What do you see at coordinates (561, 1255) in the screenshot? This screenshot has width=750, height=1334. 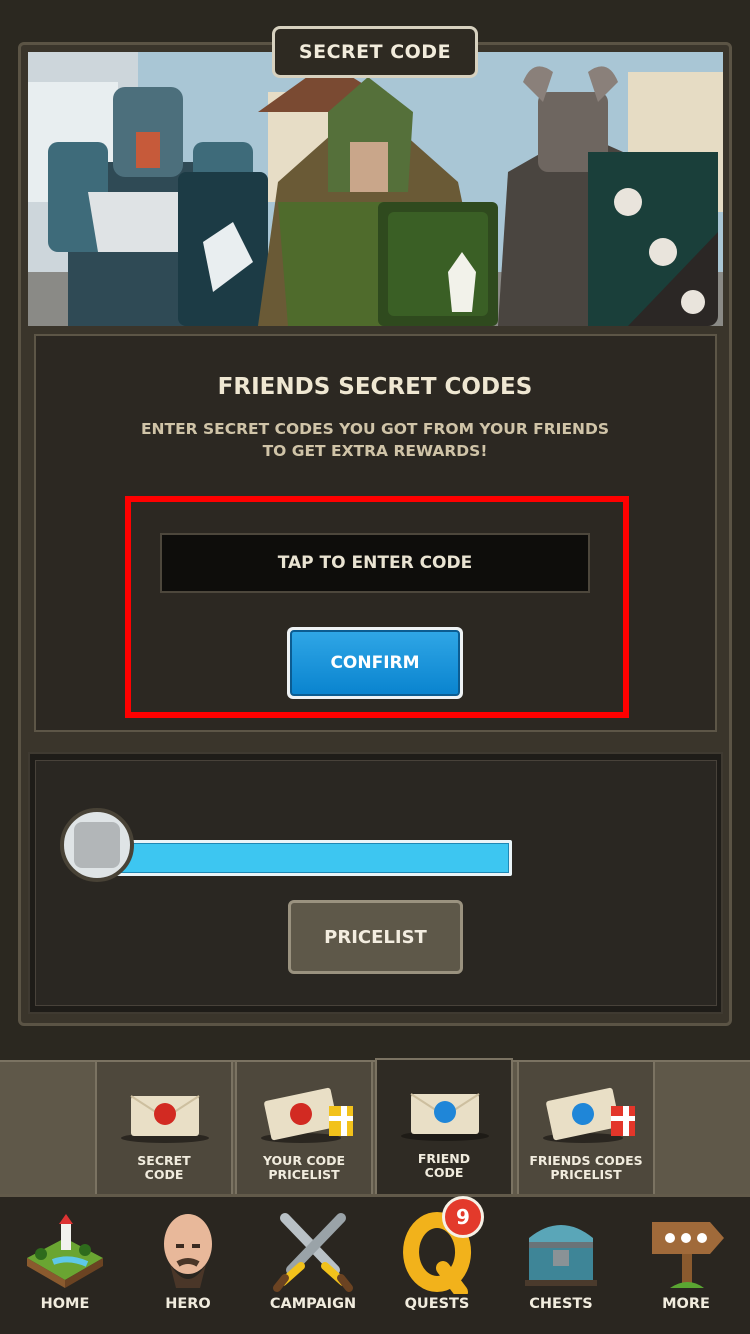 I see `treasure-chest-icon` at bounding box center [561, 1255].